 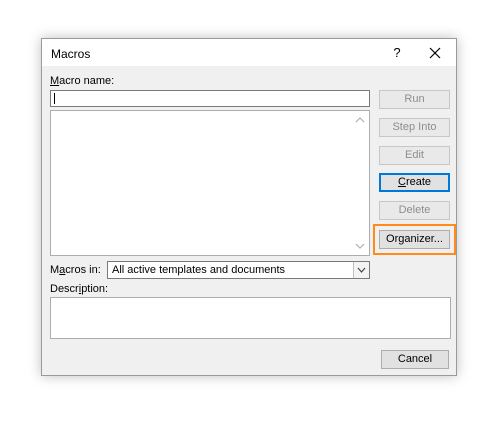 What do you see at coordinates (79, 289) in the screenshot?
I see `description-label: Description:` at bounding box center [79, 289].